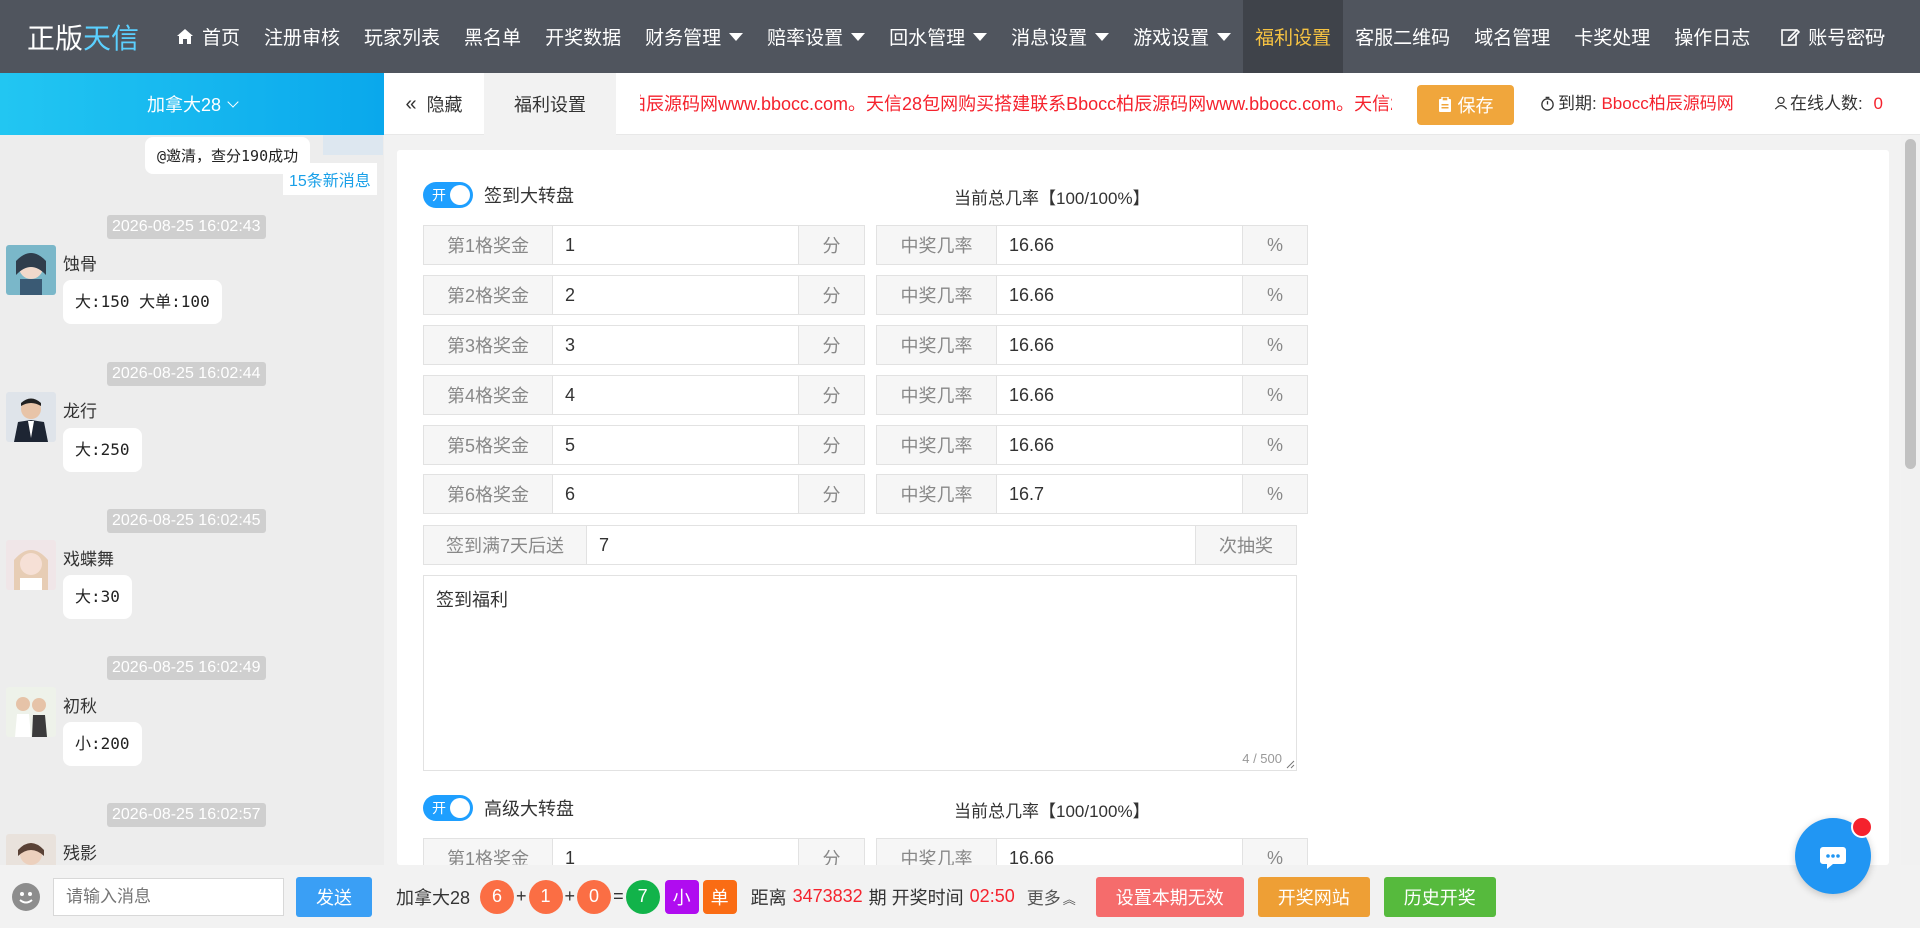 The image size is (1920, 928). I want to click on nav-item-logs: 操作日志, so click(1712, 36).